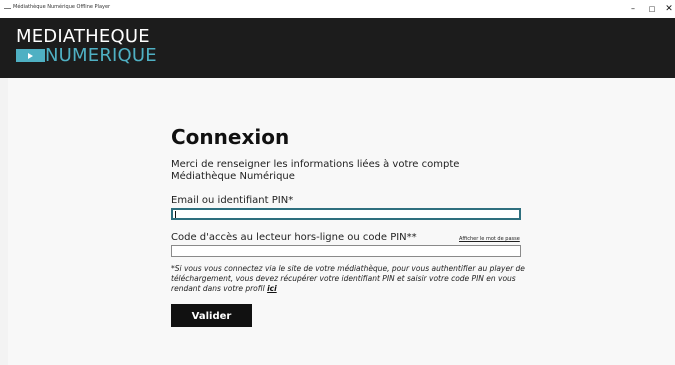  What do you see at coordinates (230, 137) in the screenshot?
I see `page-title: Connexion` at bounding box center [230, 137].